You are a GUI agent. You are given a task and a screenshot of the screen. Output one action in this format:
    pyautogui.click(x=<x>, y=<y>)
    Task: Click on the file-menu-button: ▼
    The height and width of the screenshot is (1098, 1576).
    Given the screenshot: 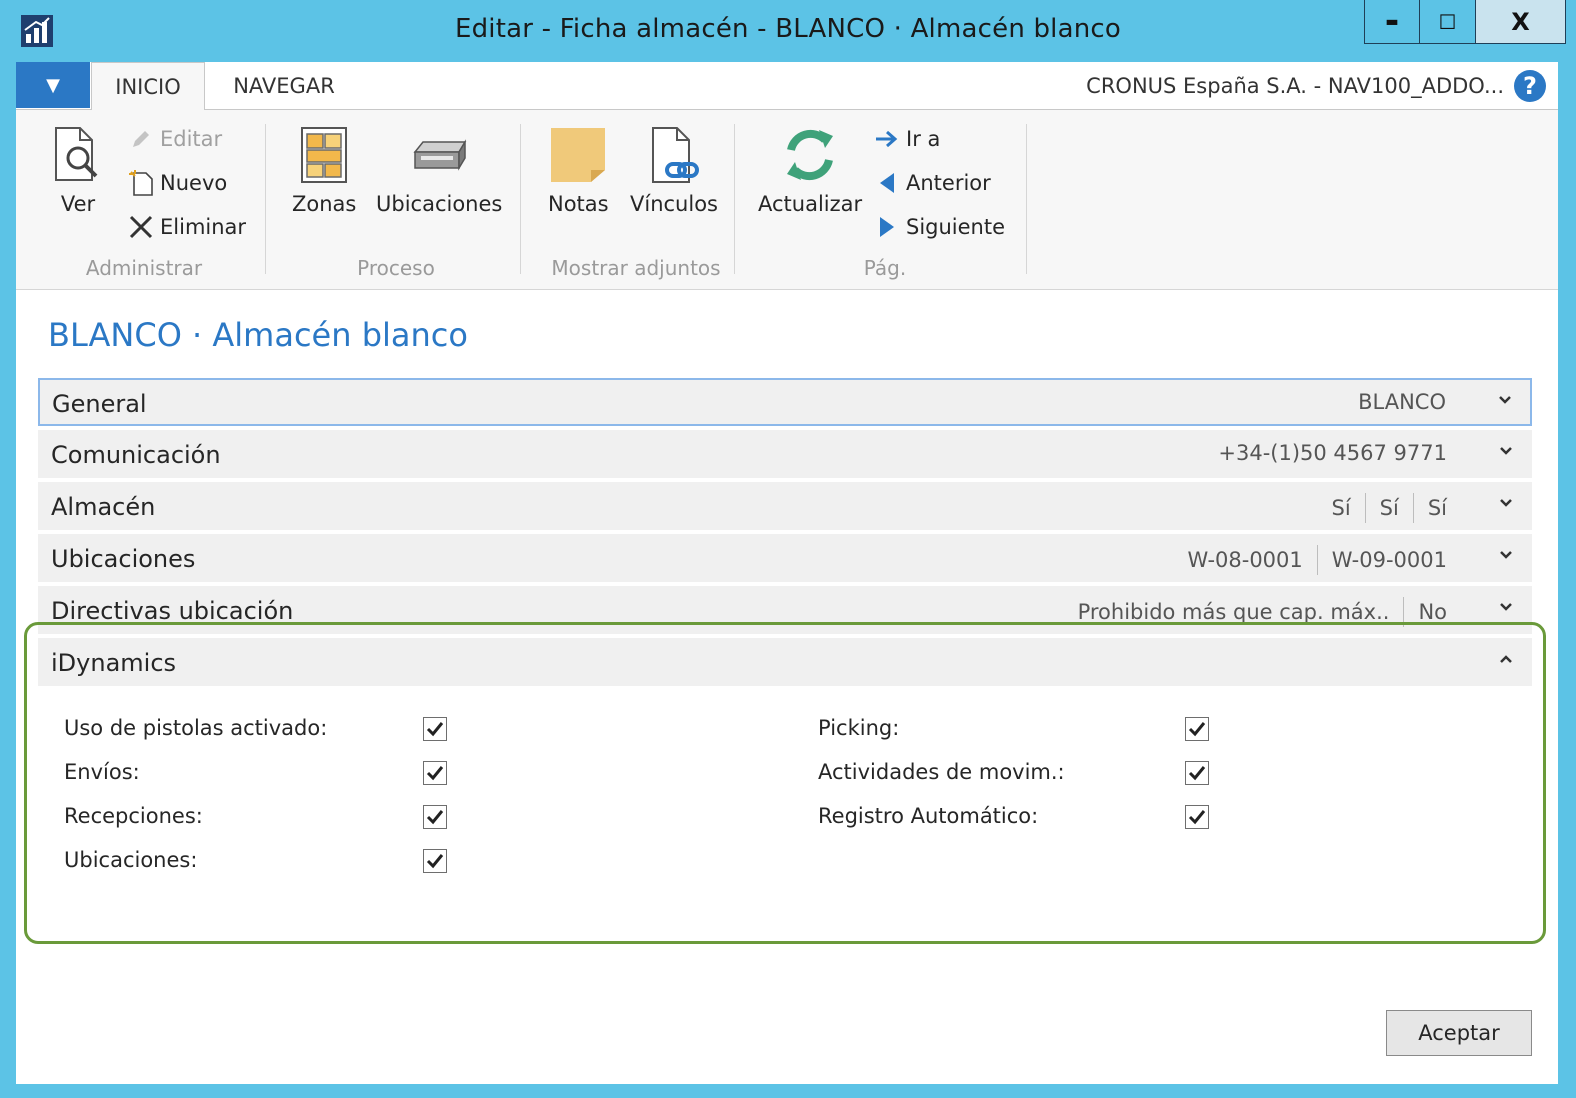 What is the action you would take?
    pyautogui.click(x=53, y=85)
    